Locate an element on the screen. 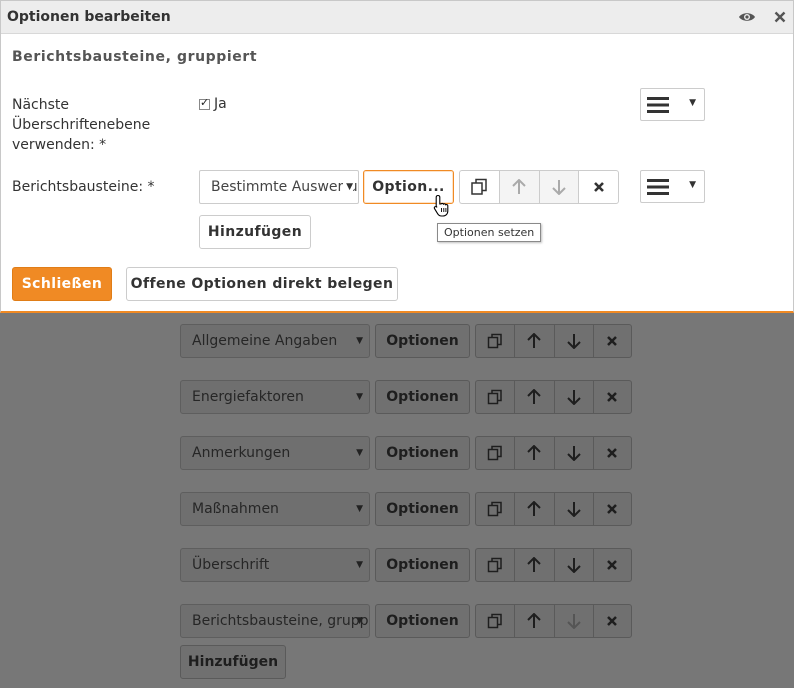 The image size is (794, 688). module-select: Überschrift ▼ is located at coordinates (275, 565).